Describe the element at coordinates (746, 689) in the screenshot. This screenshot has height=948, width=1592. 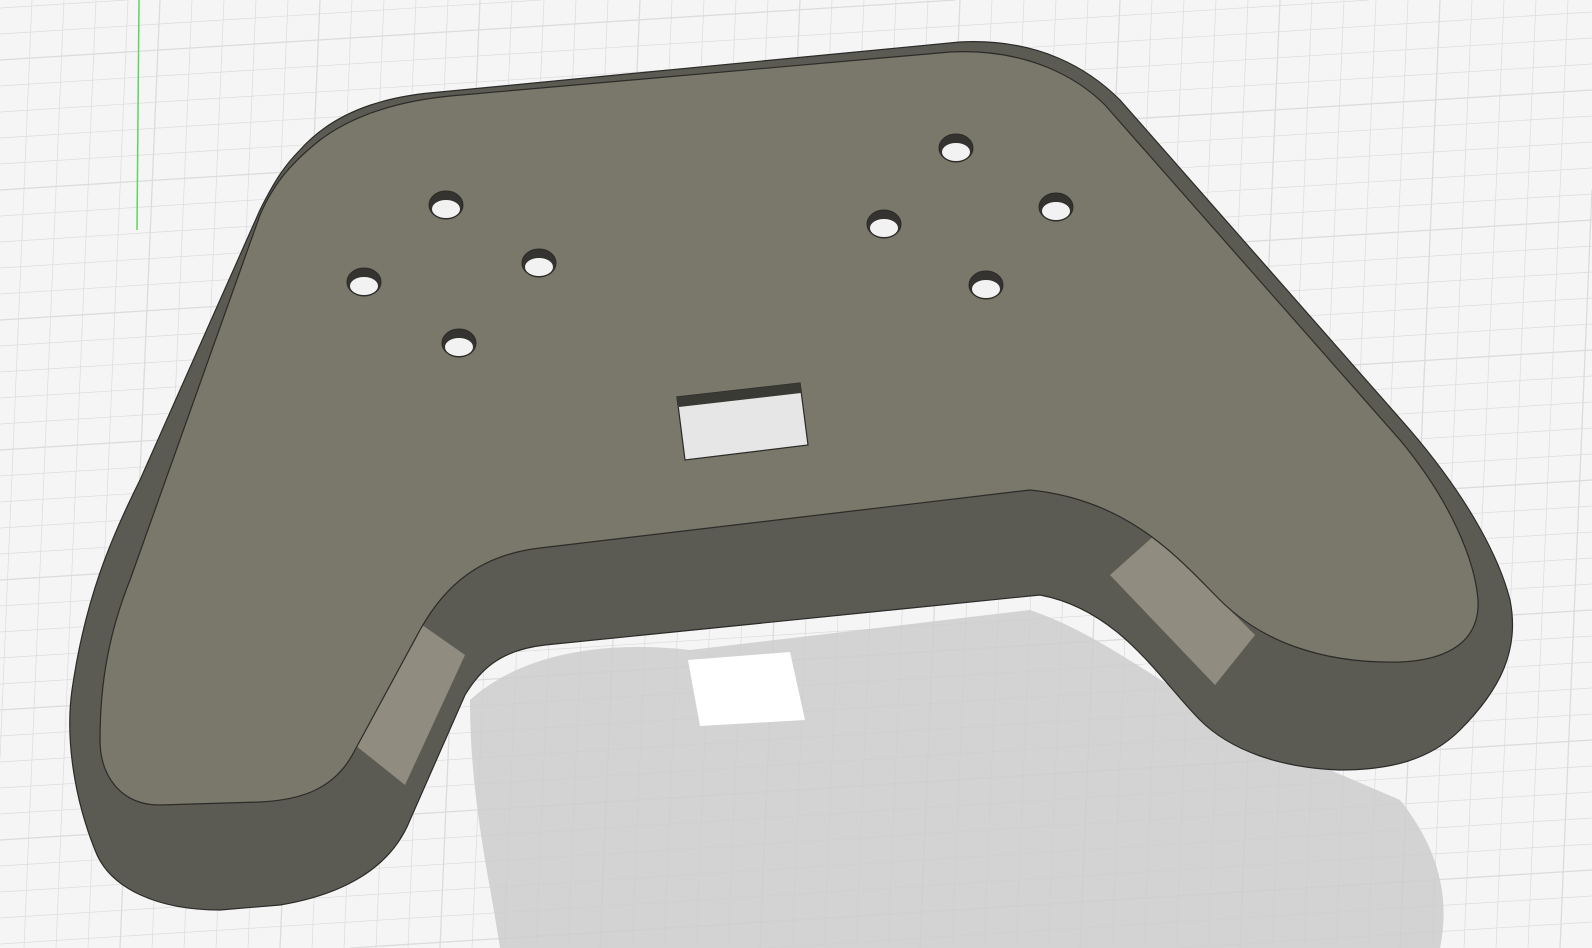
I see `shadow-light-window` at that location.